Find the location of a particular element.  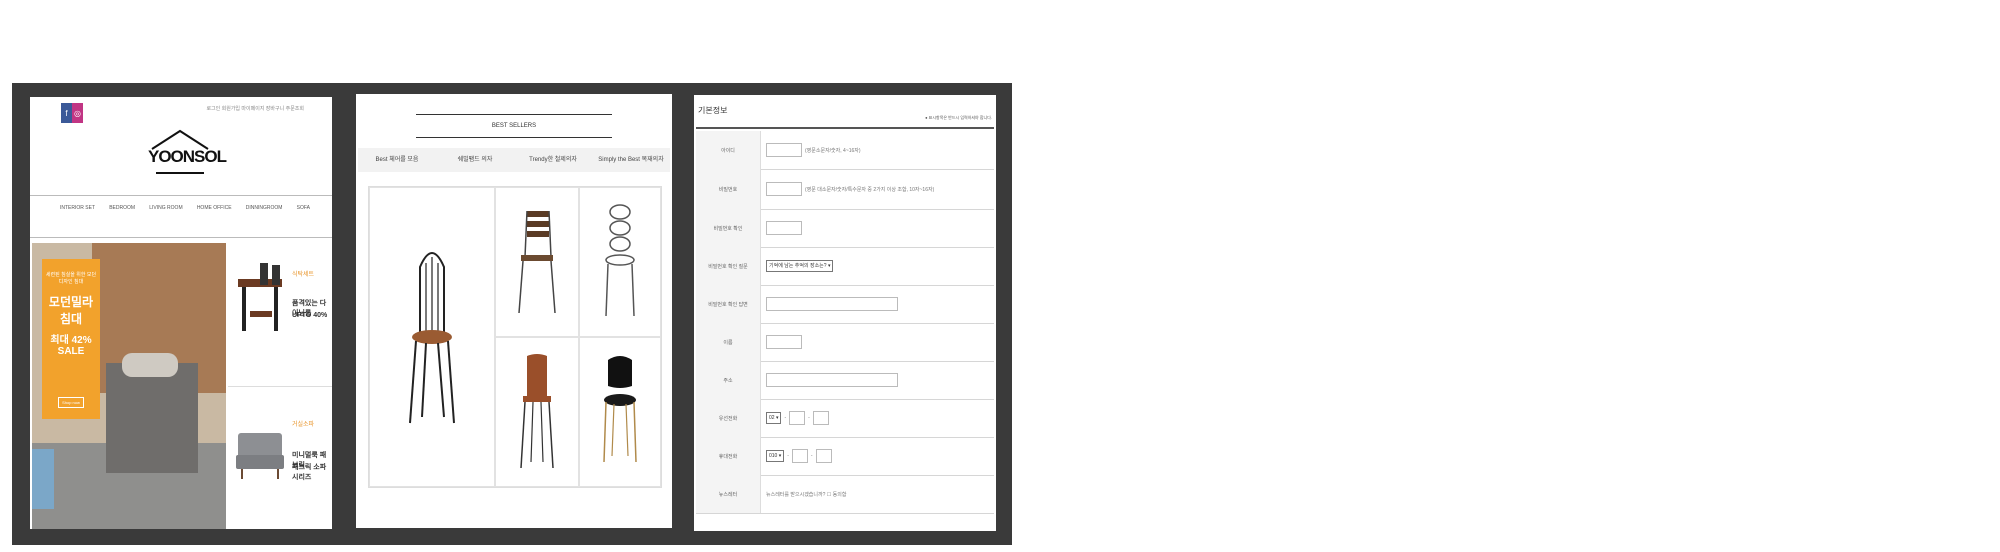

hero-subtitle: 세련된 침실을 위한 모던 디자인 침대 is located at coordinates (71, 278).